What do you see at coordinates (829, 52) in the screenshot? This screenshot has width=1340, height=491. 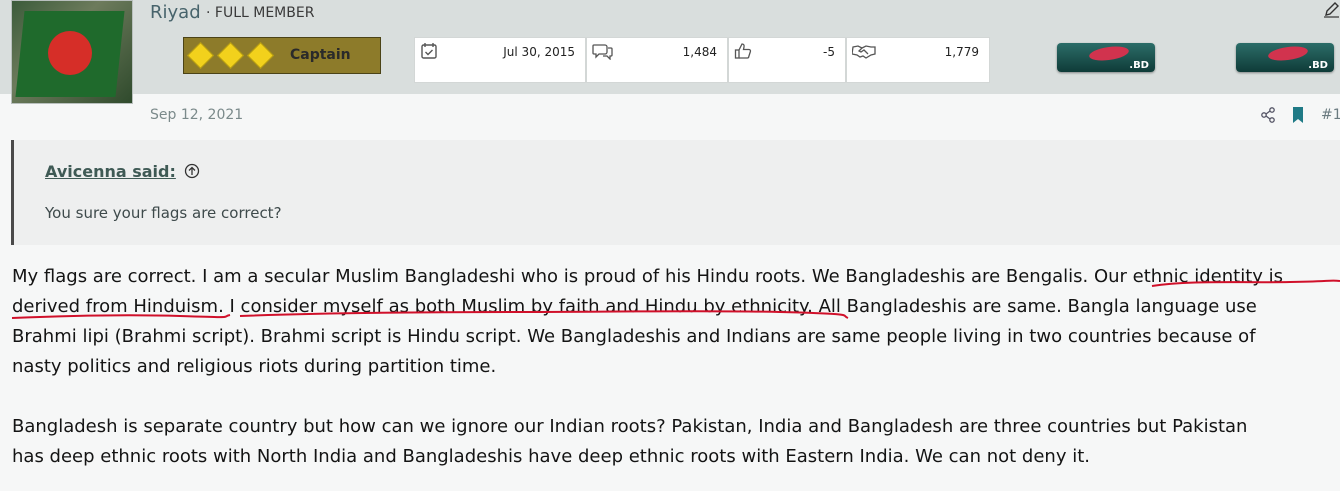 I see `stat-value: -5` at bounding box center [829, 52].